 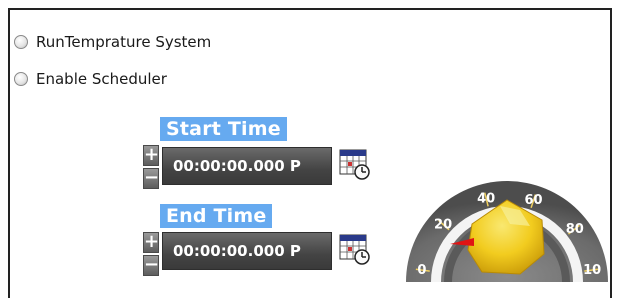 What do you see at coordinates (355, 164) in the screenshot?
I see `start-time-calendar-clock-icon` at bounding box center [355, 164].